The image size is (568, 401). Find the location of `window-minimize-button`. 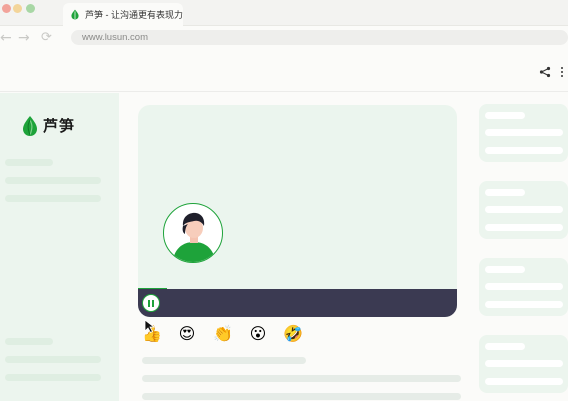

window-minimize-button is located at coordinates (17, 8).